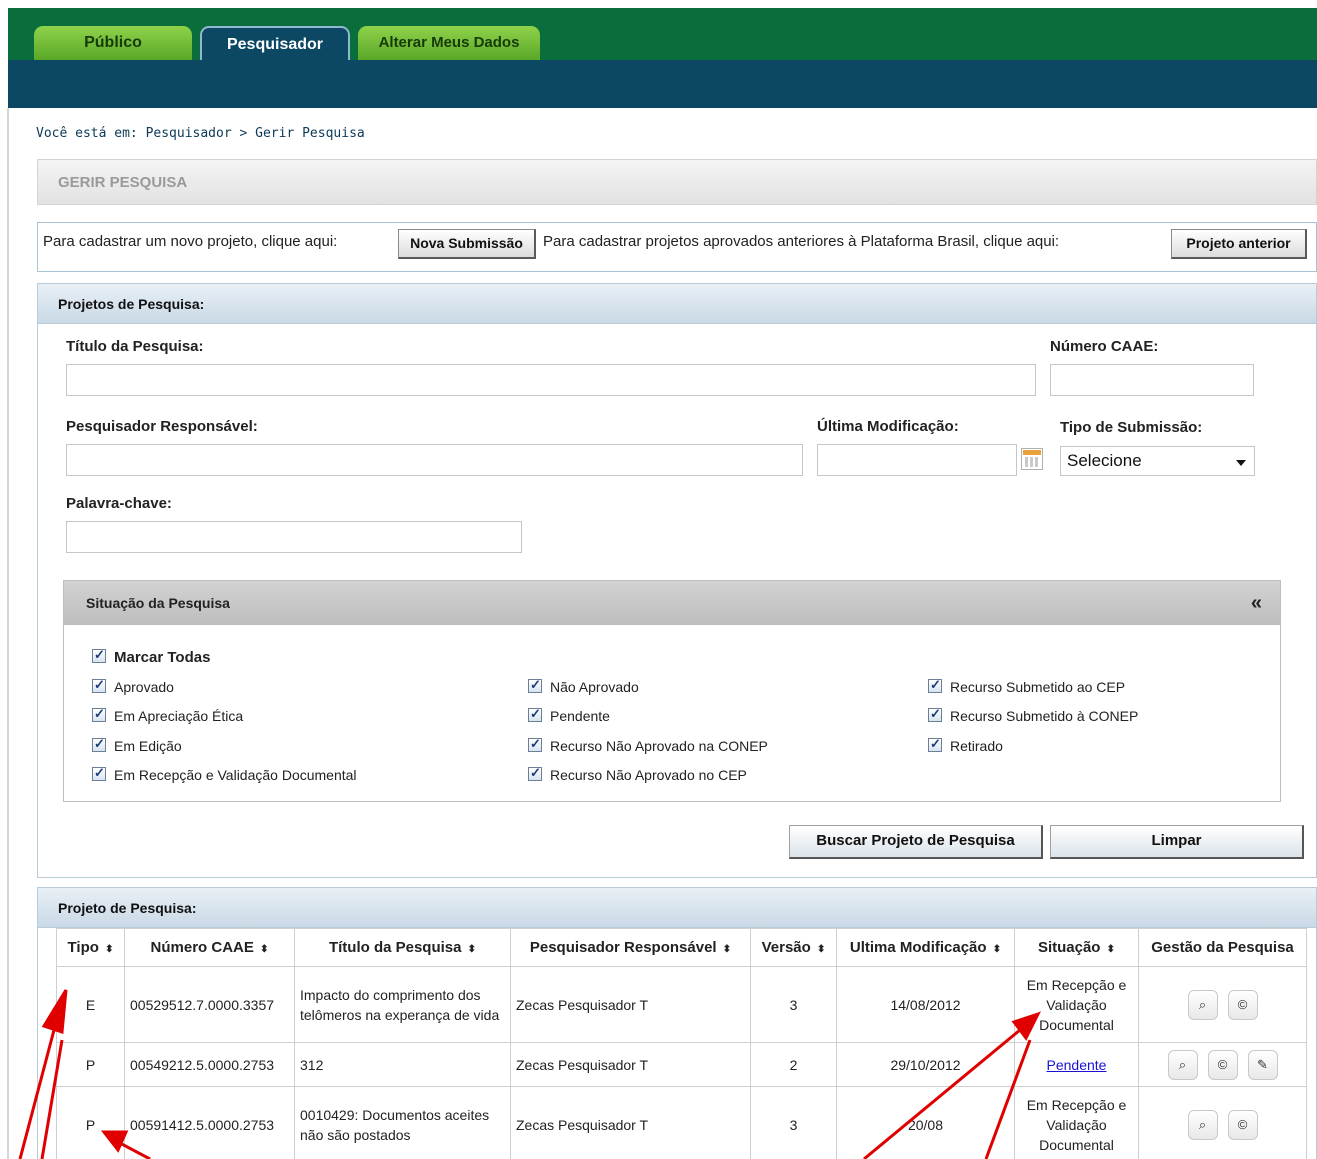 This screenshot has width=1317, height=1159. Describe the element at coordinates (583, 686) in the screenshot. I see `checkbox-situacao: Não Aprovado` at that location.